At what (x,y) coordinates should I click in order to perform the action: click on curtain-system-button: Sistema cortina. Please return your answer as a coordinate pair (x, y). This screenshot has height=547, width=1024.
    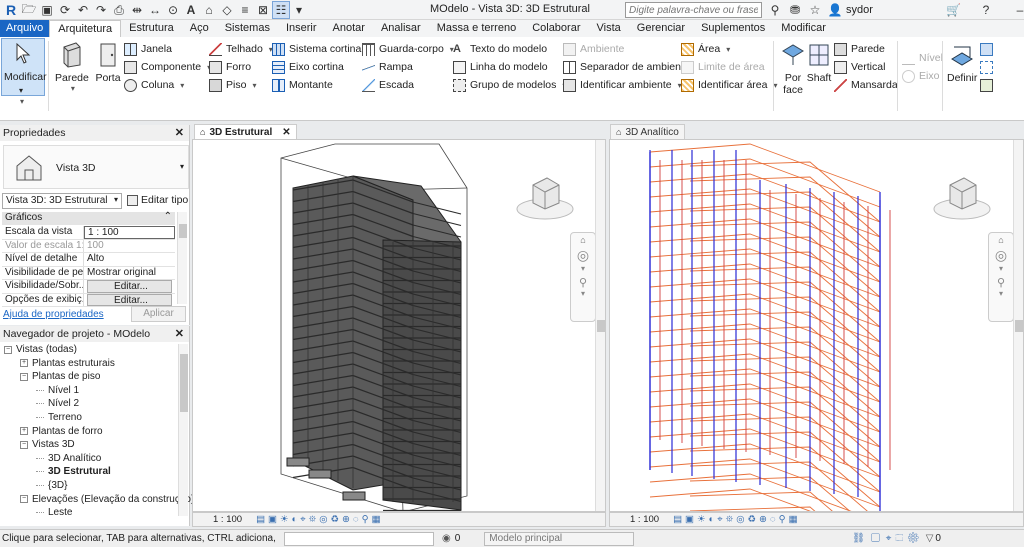
    Looking at the image, I should click on (316, 49).